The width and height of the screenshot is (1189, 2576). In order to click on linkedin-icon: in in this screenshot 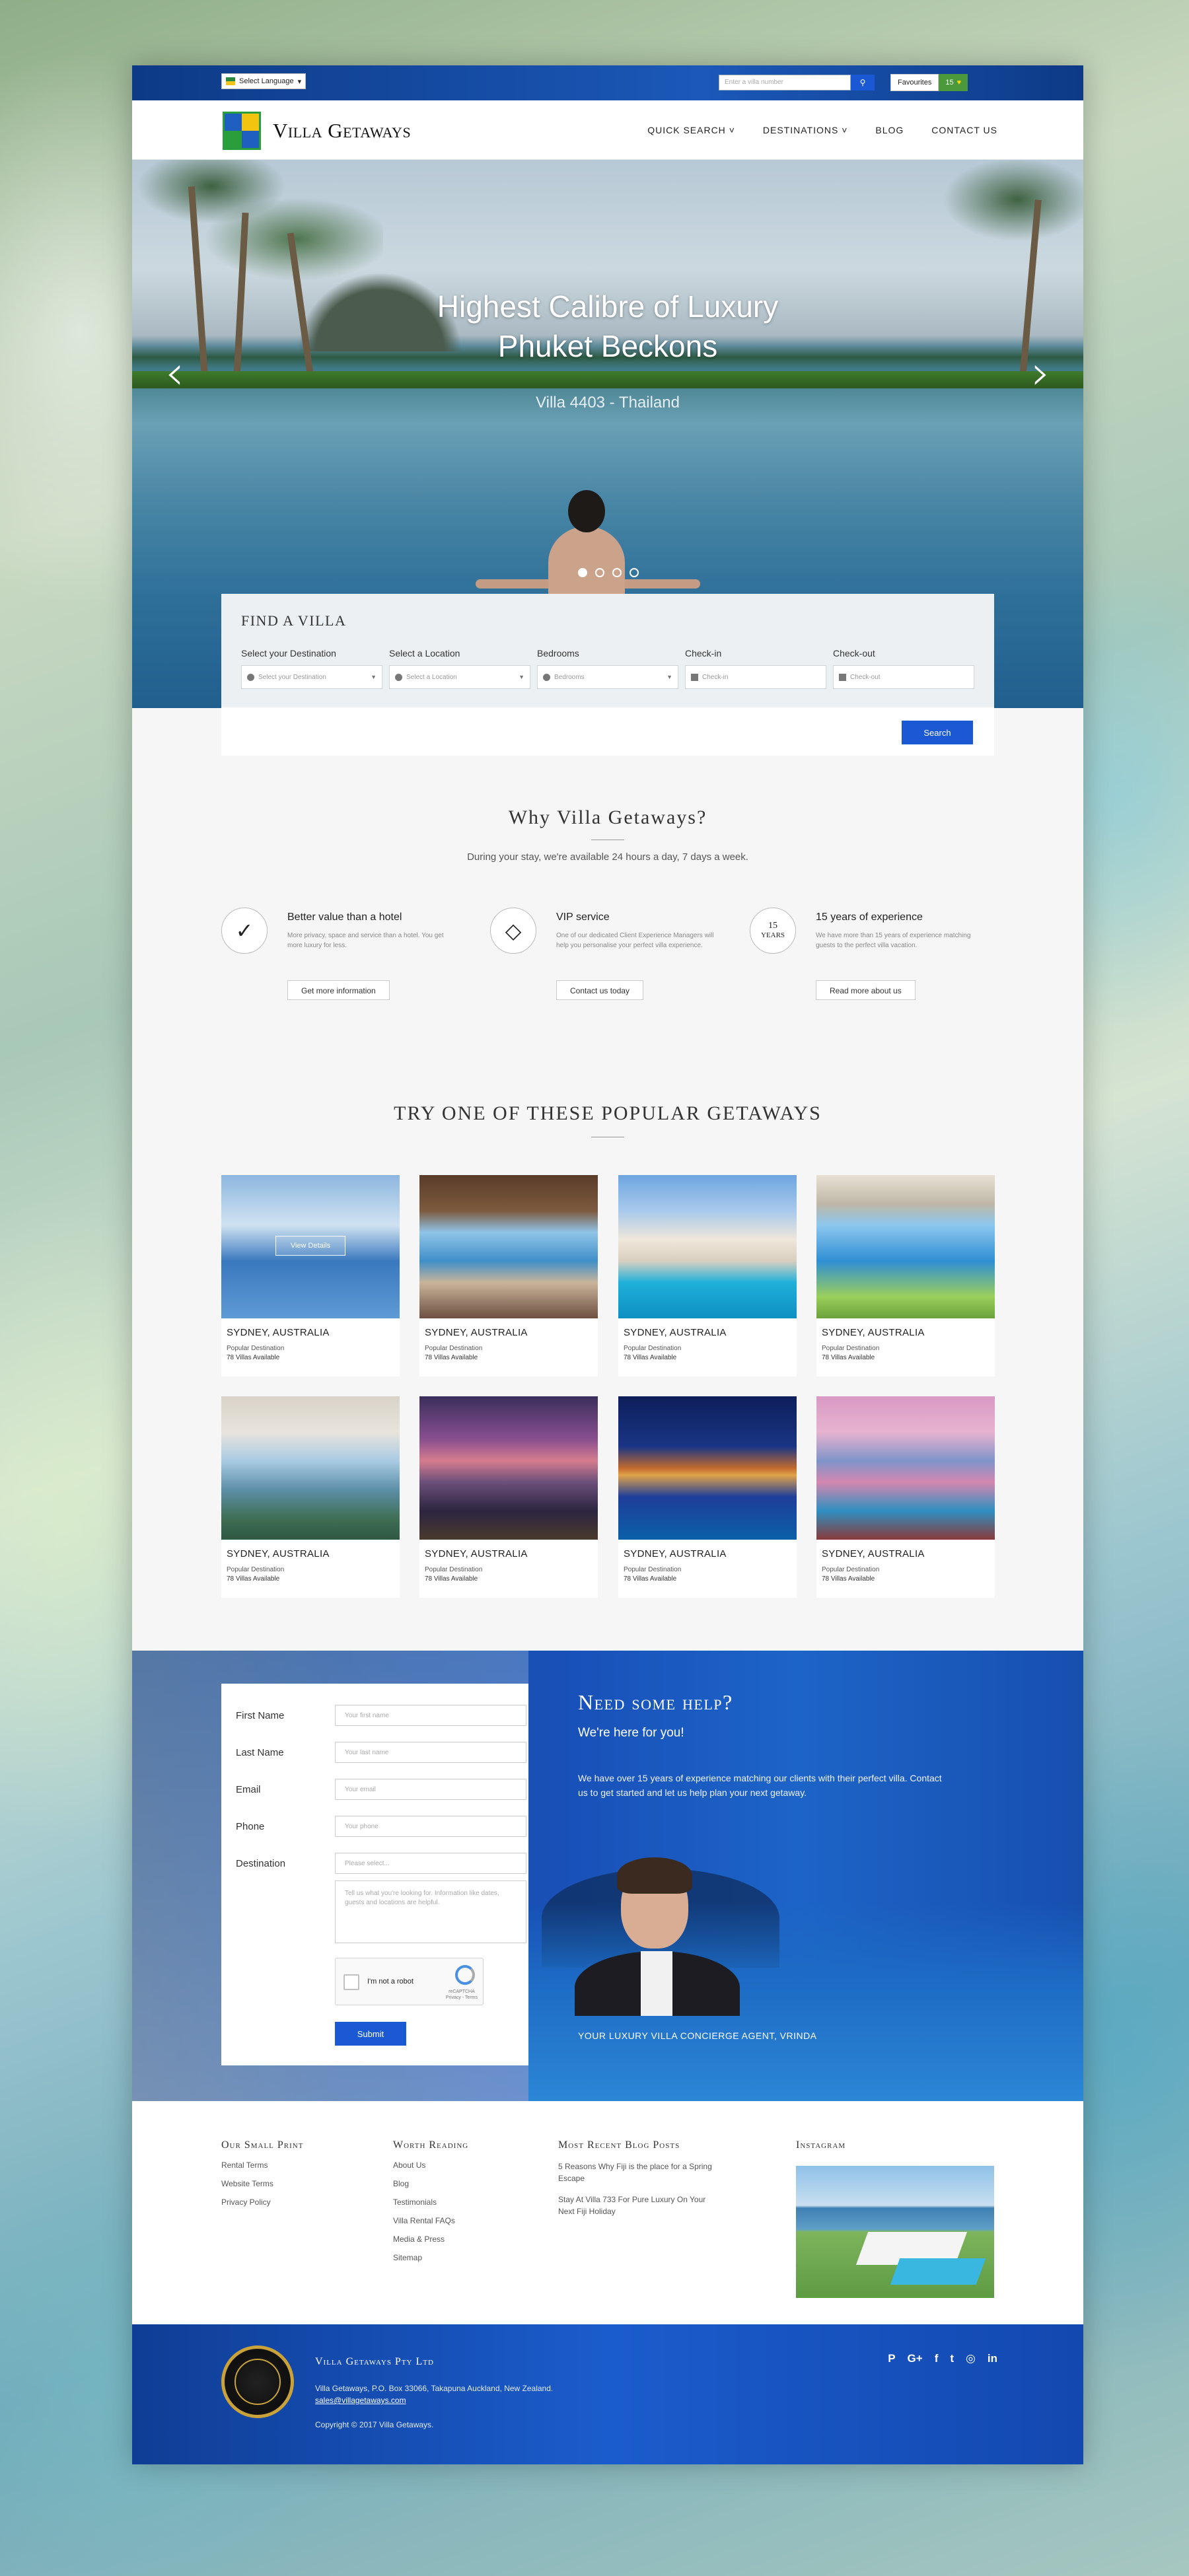, I will do `click(992, 2358)`.